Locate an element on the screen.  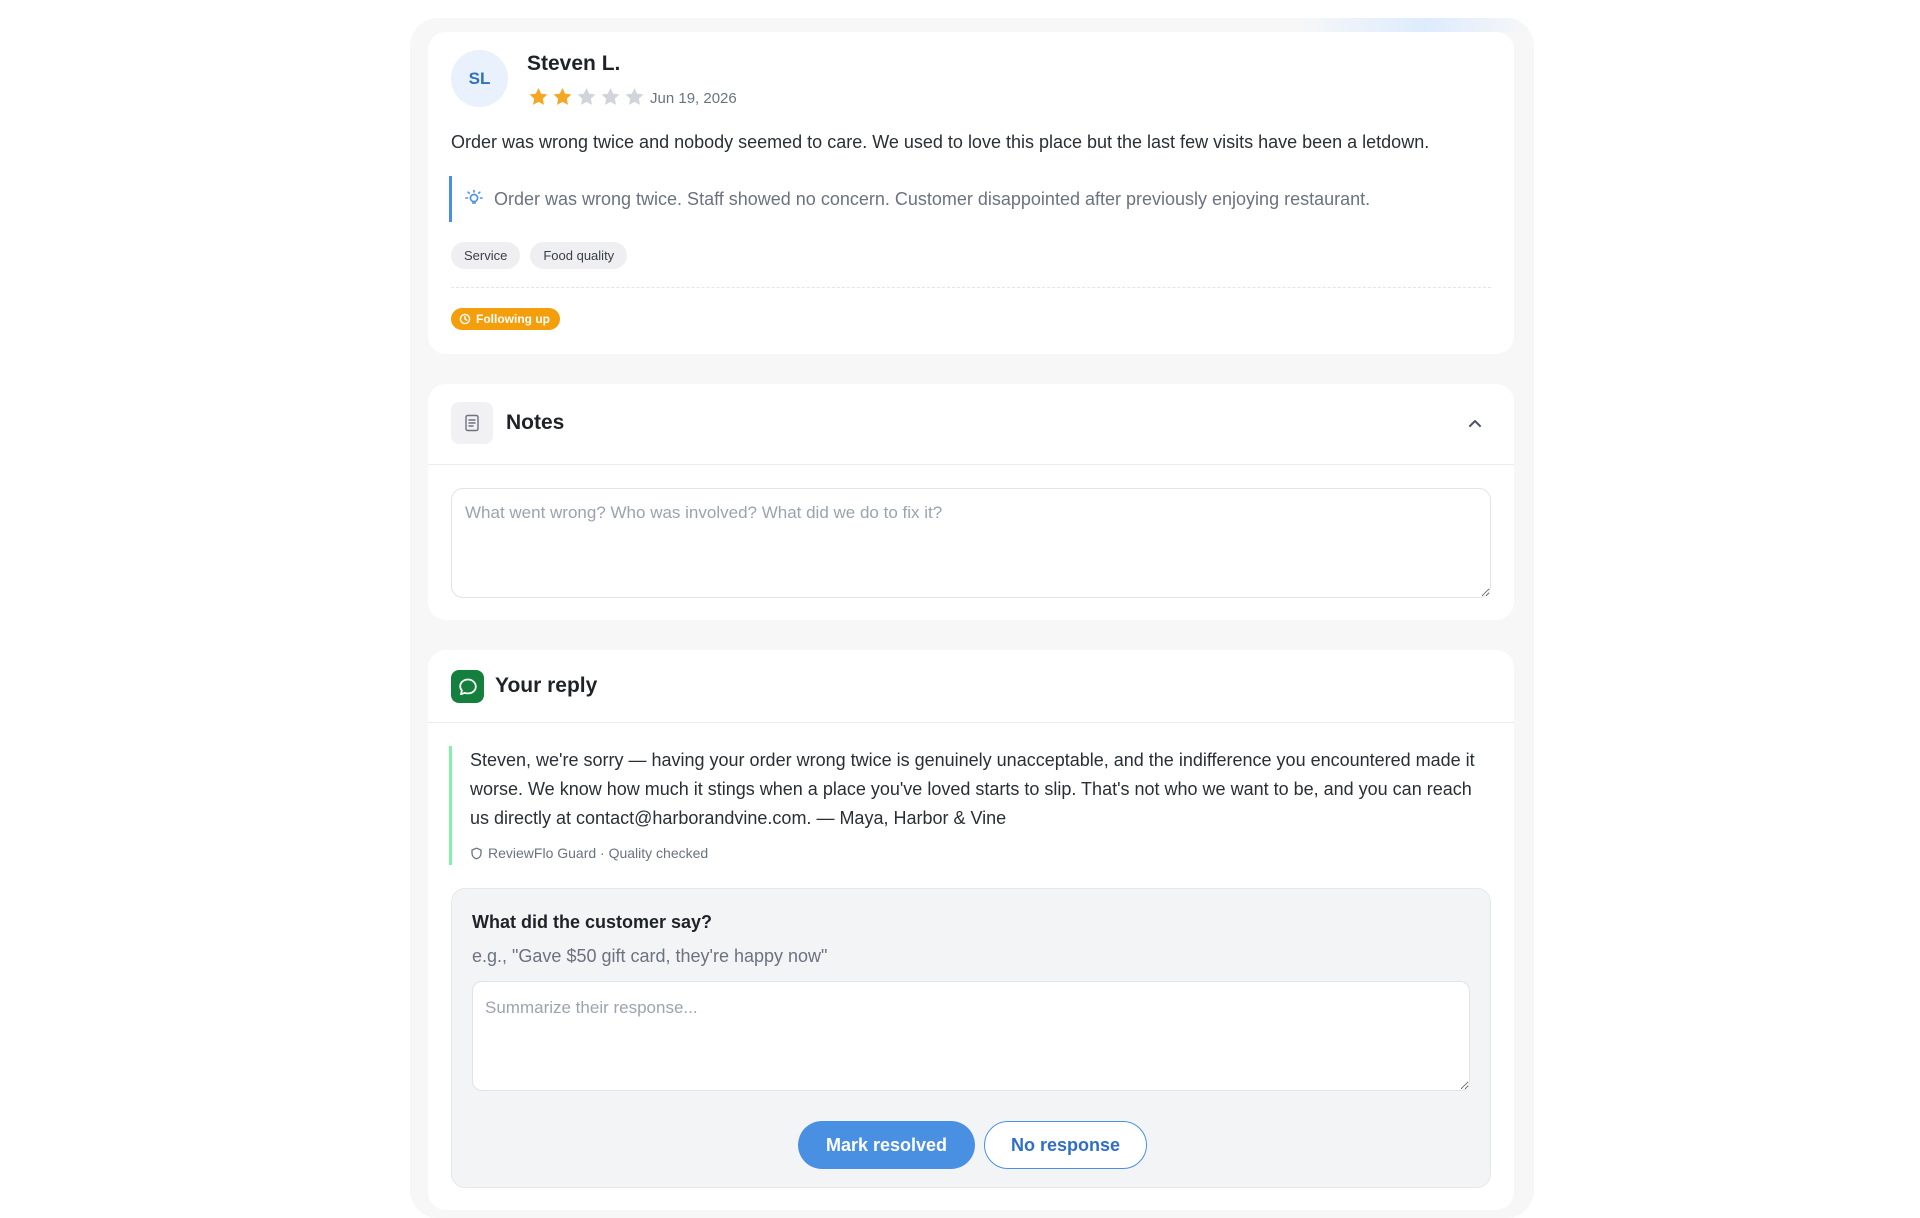
divider is located at coordinates (971, 287).